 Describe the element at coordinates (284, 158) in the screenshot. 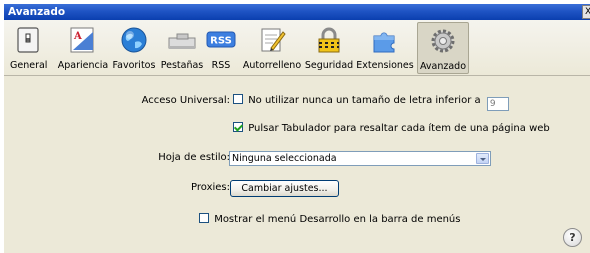

I see `stylesheet-value: Ninguna seleccionada` at that location.